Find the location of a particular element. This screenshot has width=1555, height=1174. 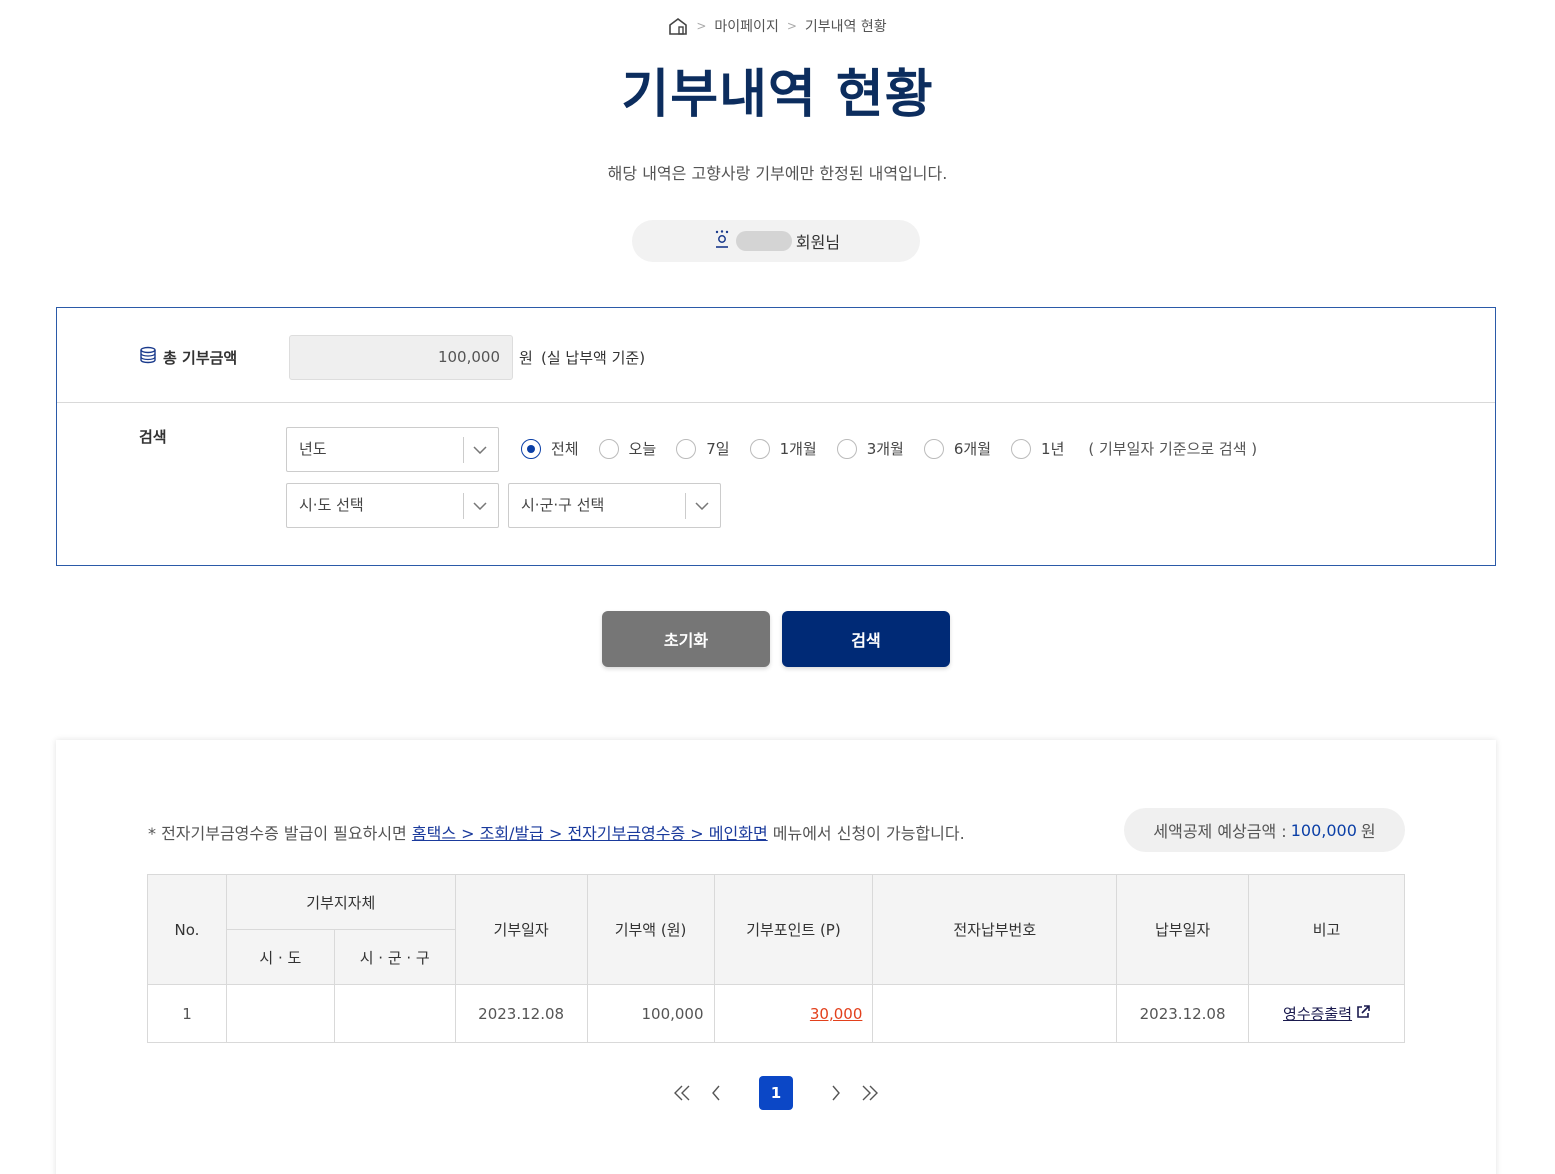

page-title: 기부내역 현황 is located at coordinates (777, 95).